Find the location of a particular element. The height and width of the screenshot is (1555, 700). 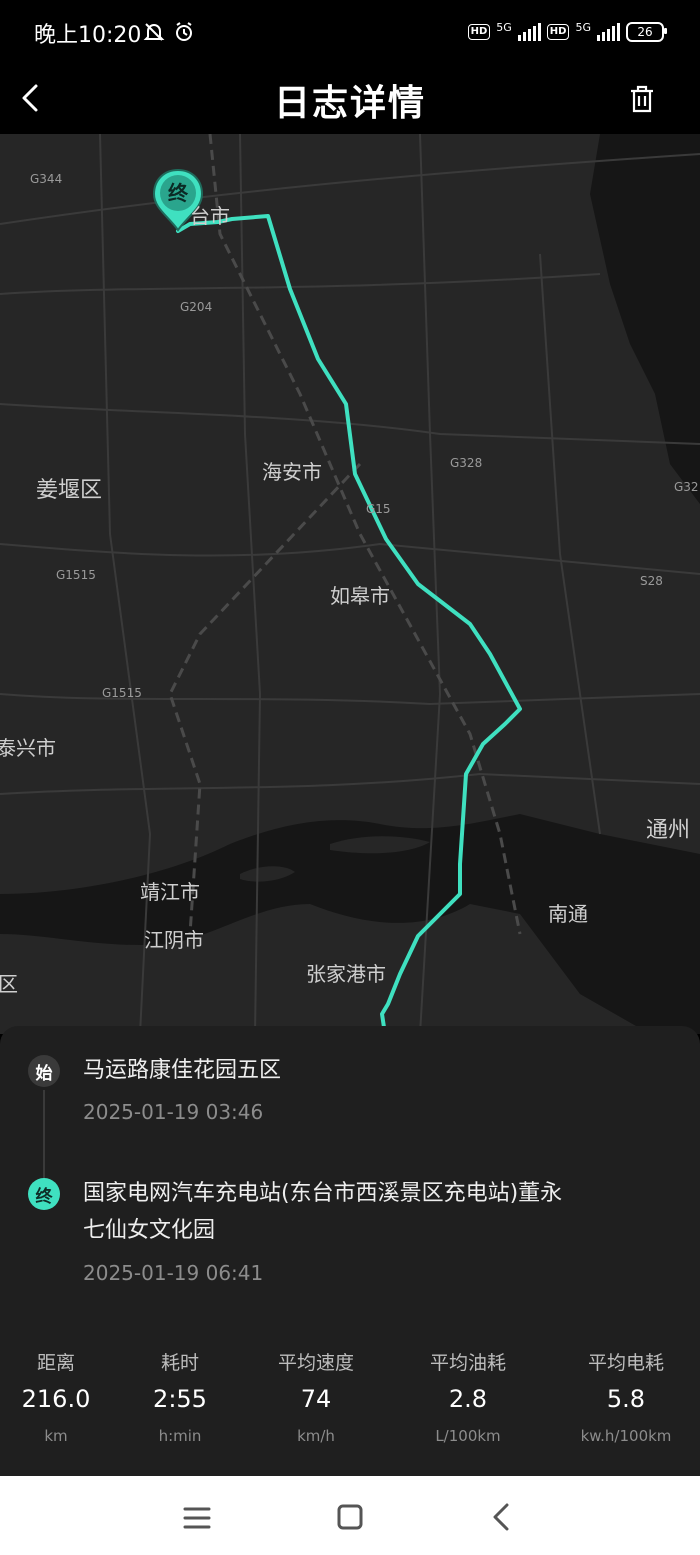

back-nav-icon is located at coordinates (502, 1518).